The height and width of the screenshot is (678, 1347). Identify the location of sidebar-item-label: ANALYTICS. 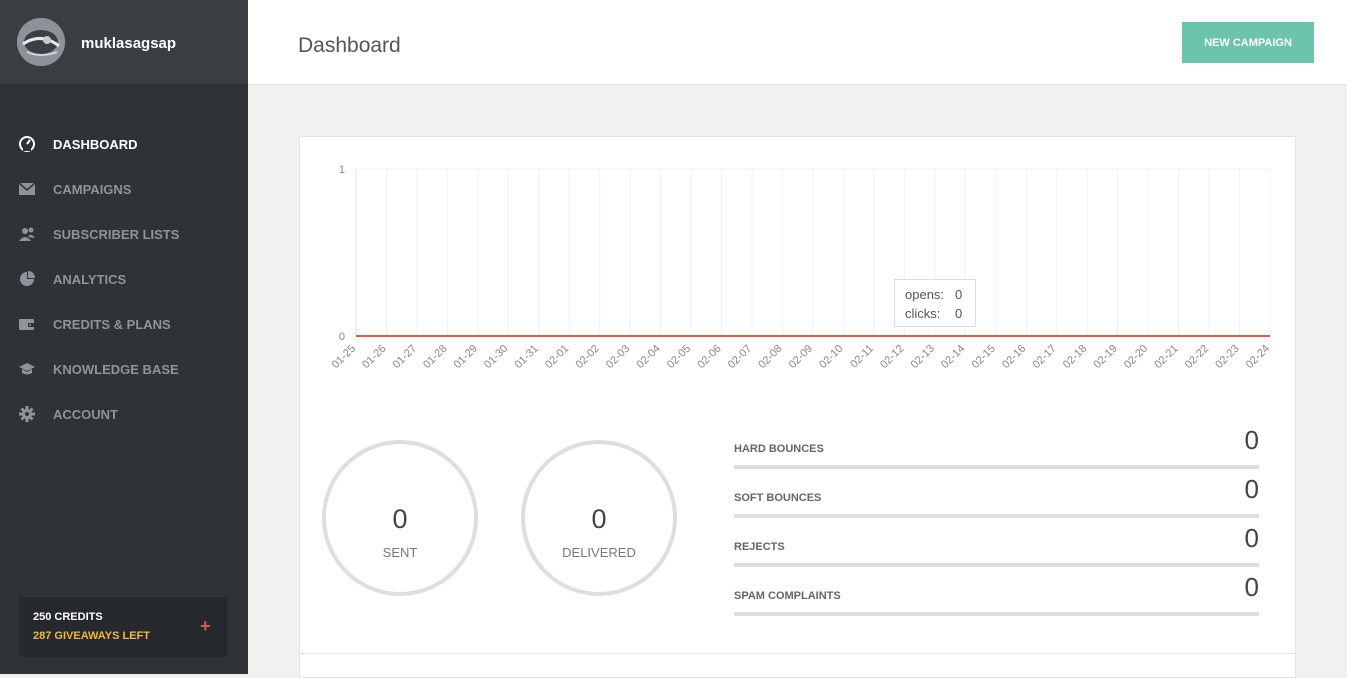
(90, 279).